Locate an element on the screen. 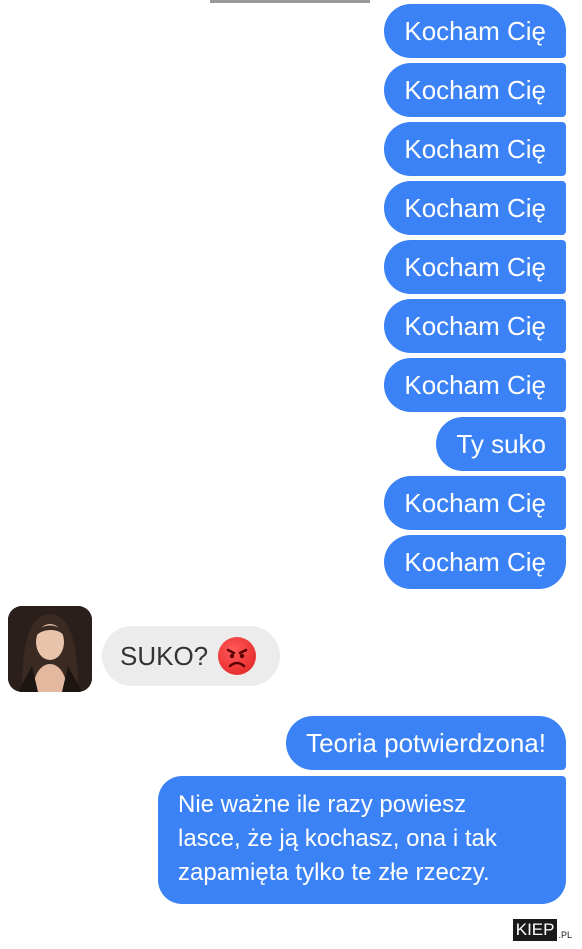 The image size is (582, 949). angry-face-icon is located at coordinates (237, 656).